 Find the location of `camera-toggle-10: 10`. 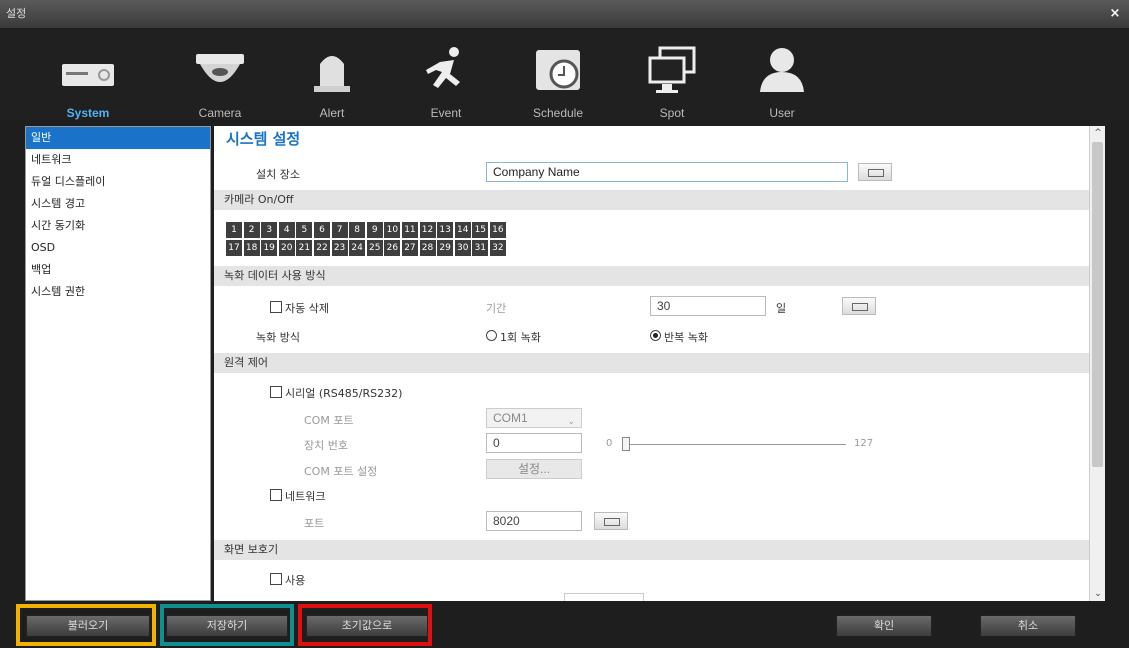

camera-toggle-10: 10 is located at coordinates (392, 230).